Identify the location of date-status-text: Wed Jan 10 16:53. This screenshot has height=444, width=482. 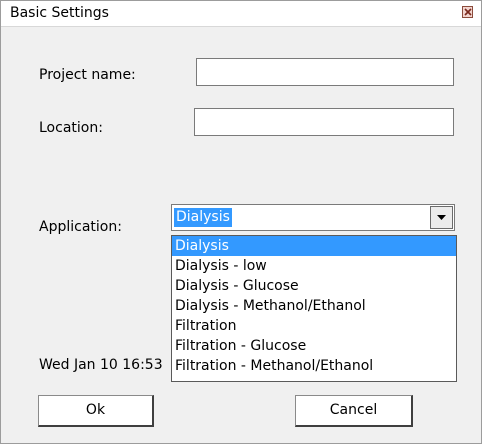
(101, 365).